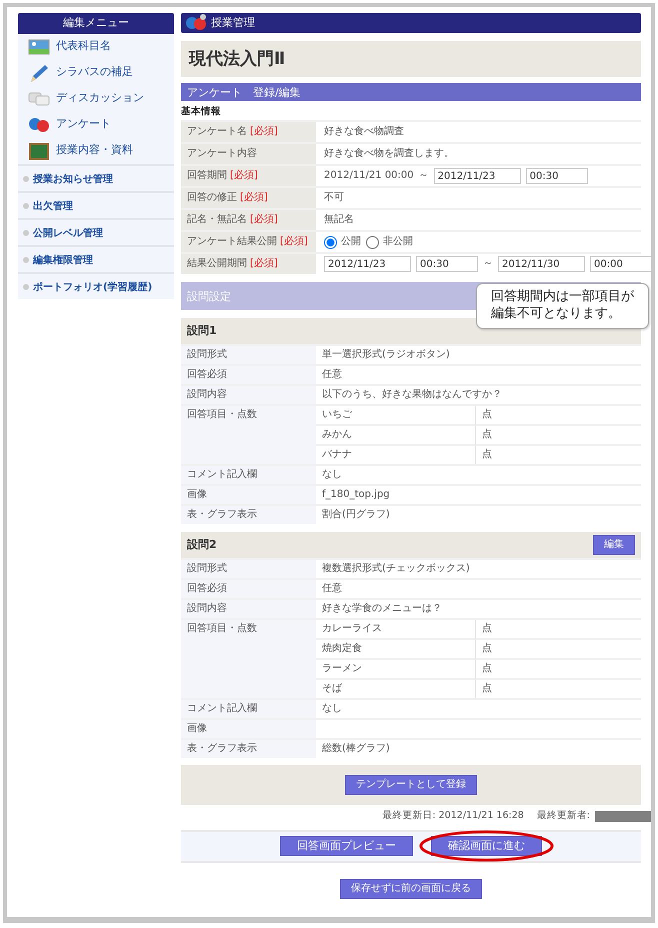 The width and height of the screenshot is (658, 928). What do you see at coordinates (96, 258) in the screenshot?
I see `sidebar-link: 編集権限管理` at bounding box center [96, 258].